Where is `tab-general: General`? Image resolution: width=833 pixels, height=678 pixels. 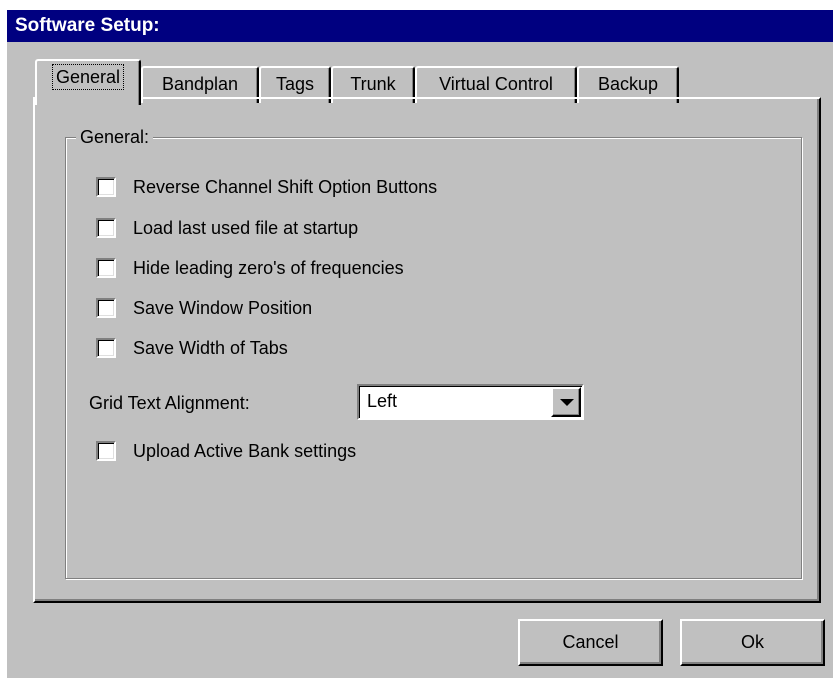 tab-general: General is located at coordinates (88, 82).